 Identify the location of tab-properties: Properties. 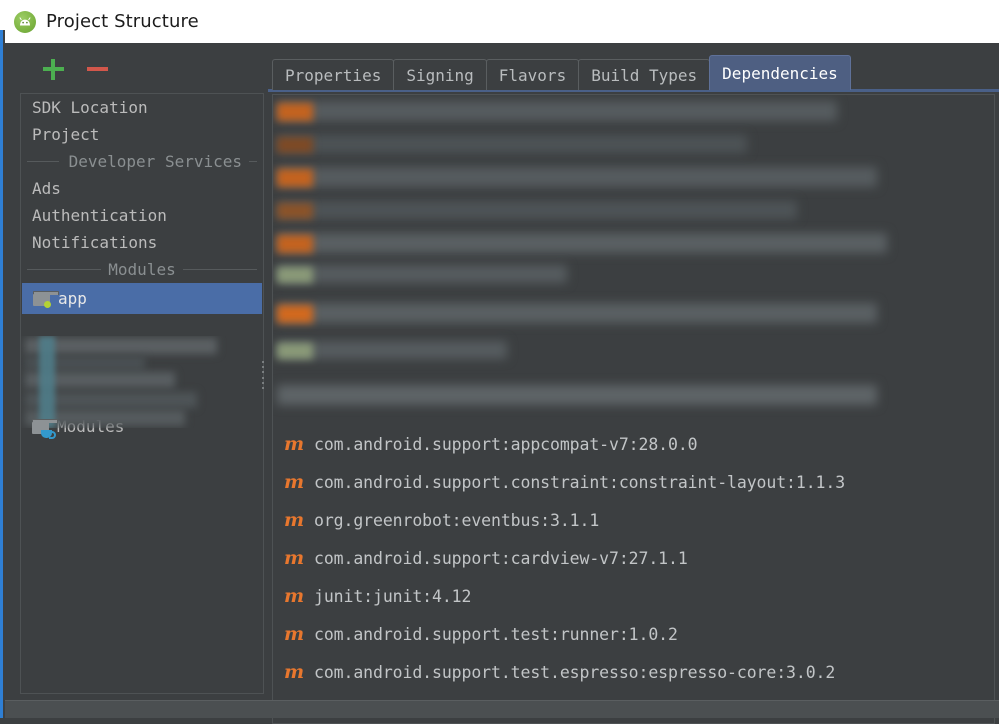
(333, 74).